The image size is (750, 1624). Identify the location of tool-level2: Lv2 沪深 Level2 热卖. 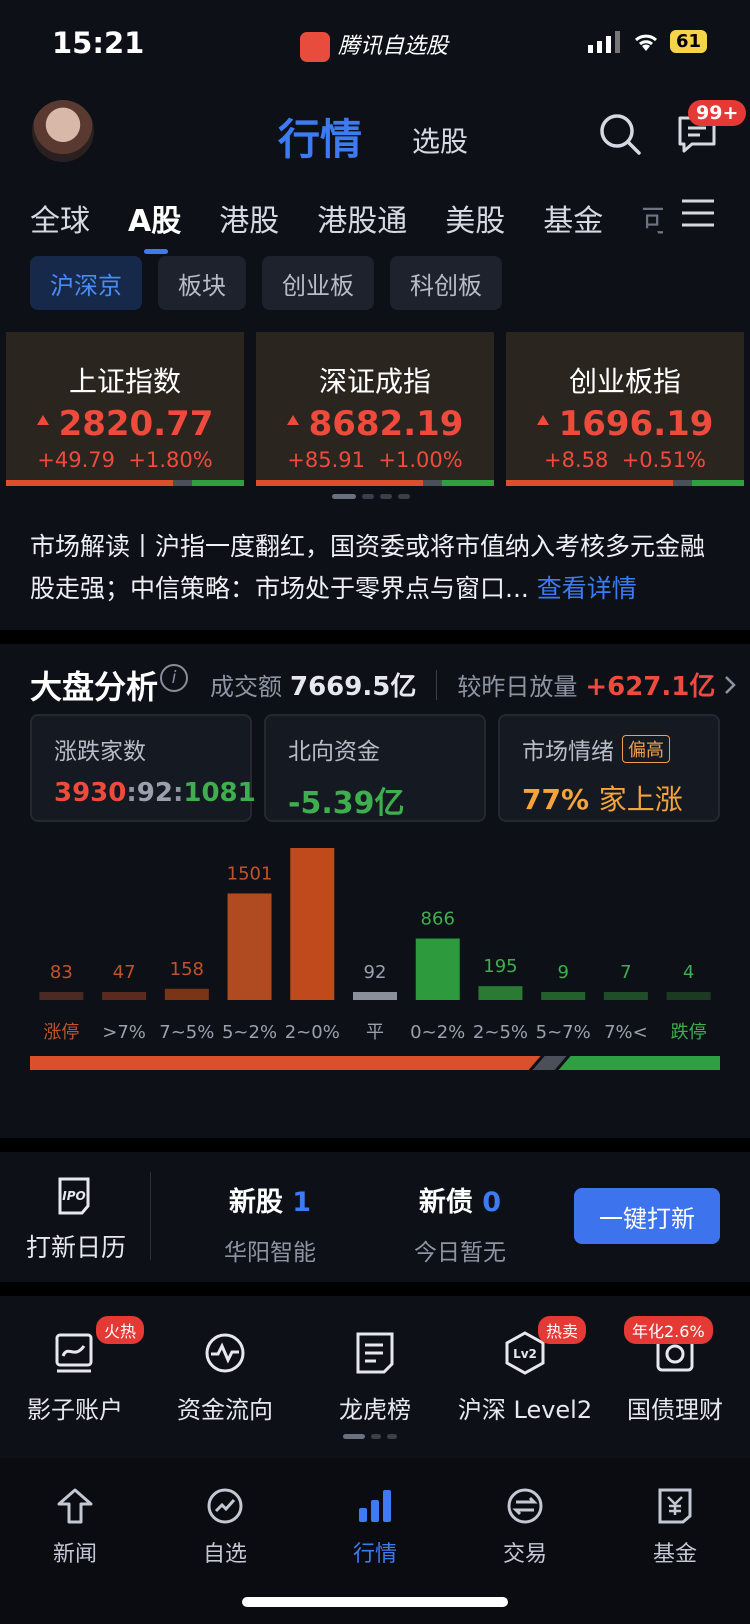
(525, 1362).